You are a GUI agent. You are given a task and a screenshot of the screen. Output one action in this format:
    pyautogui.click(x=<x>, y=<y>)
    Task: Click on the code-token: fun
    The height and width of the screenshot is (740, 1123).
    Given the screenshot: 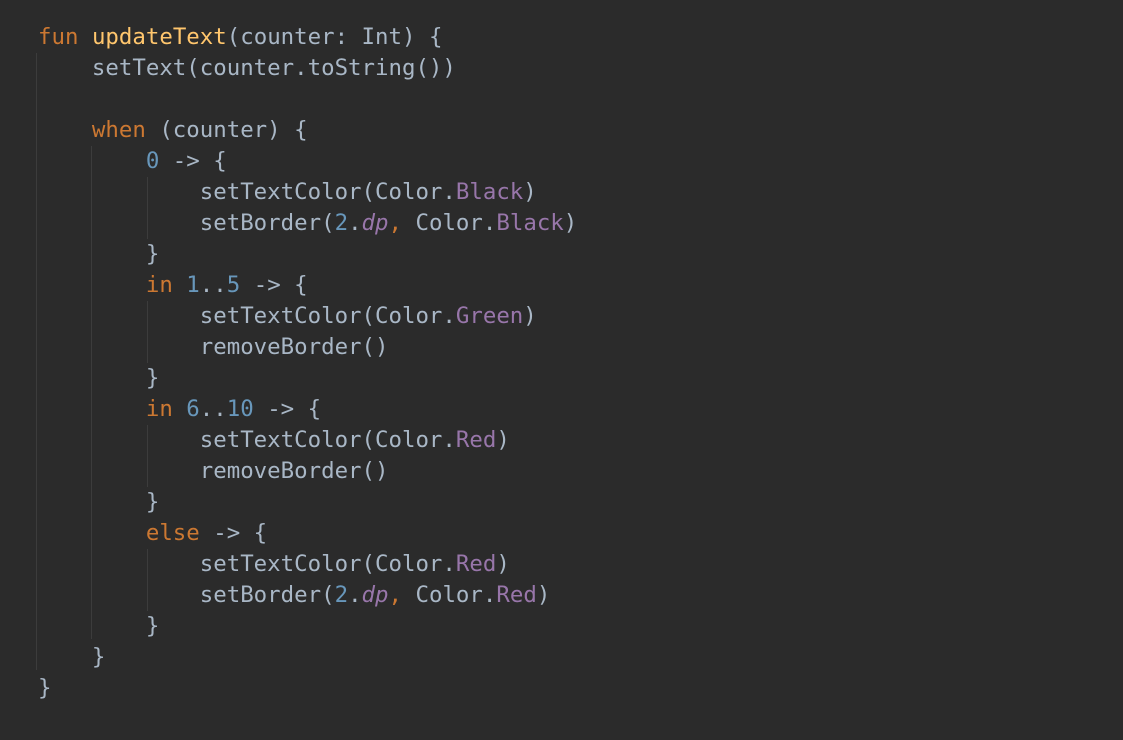 What is the action you would take?
    pyautogui.click(x=58, y=37)
    